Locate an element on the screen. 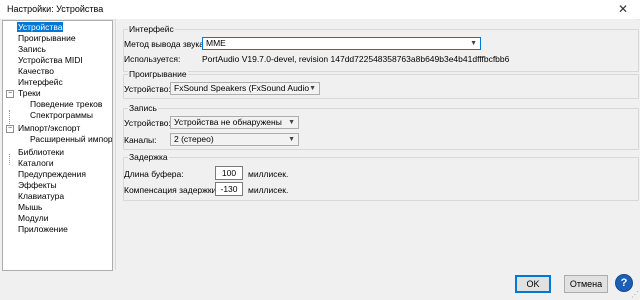  uses-label: Используется: is located at coordinates (152, 59).